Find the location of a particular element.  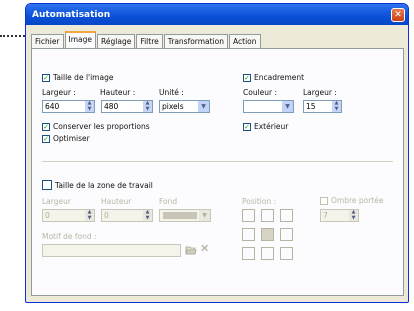

tab-reglage: Réglage is located at coordinates (116, 41).